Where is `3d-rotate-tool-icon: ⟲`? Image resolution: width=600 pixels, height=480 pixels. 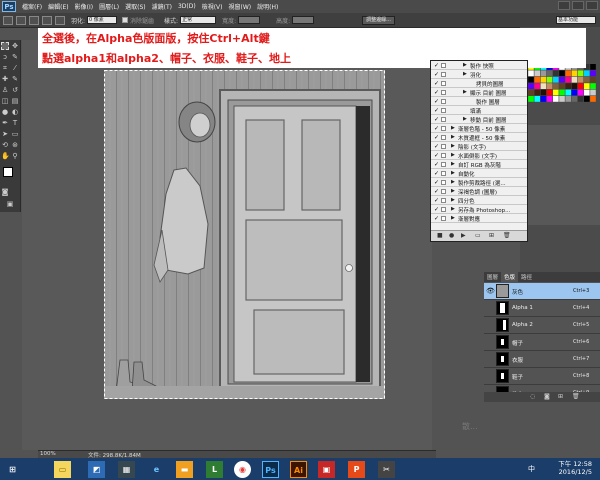
3d-rotate-tool-icon: ⟲ is located at coordinates (5, 145).